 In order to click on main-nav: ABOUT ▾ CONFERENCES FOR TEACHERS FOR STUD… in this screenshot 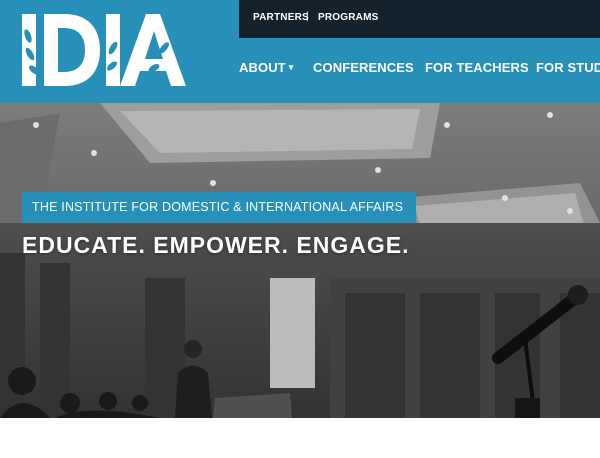, I will do `click(419, 70)`.